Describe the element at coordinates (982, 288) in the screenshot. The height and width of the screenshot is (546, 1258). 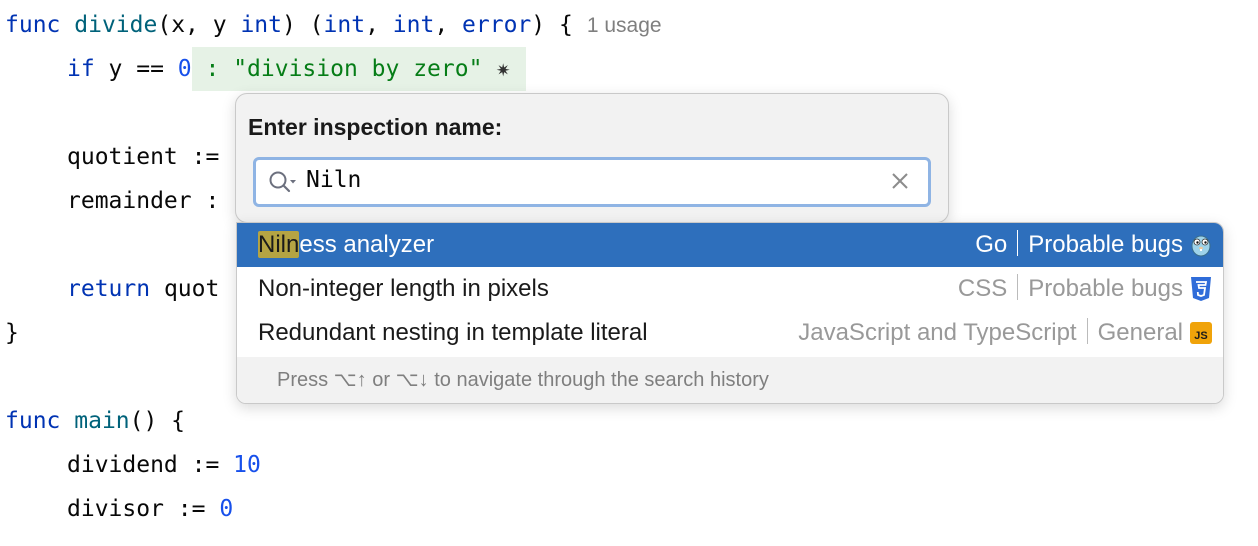
I see `result-language: CSS` at that location.